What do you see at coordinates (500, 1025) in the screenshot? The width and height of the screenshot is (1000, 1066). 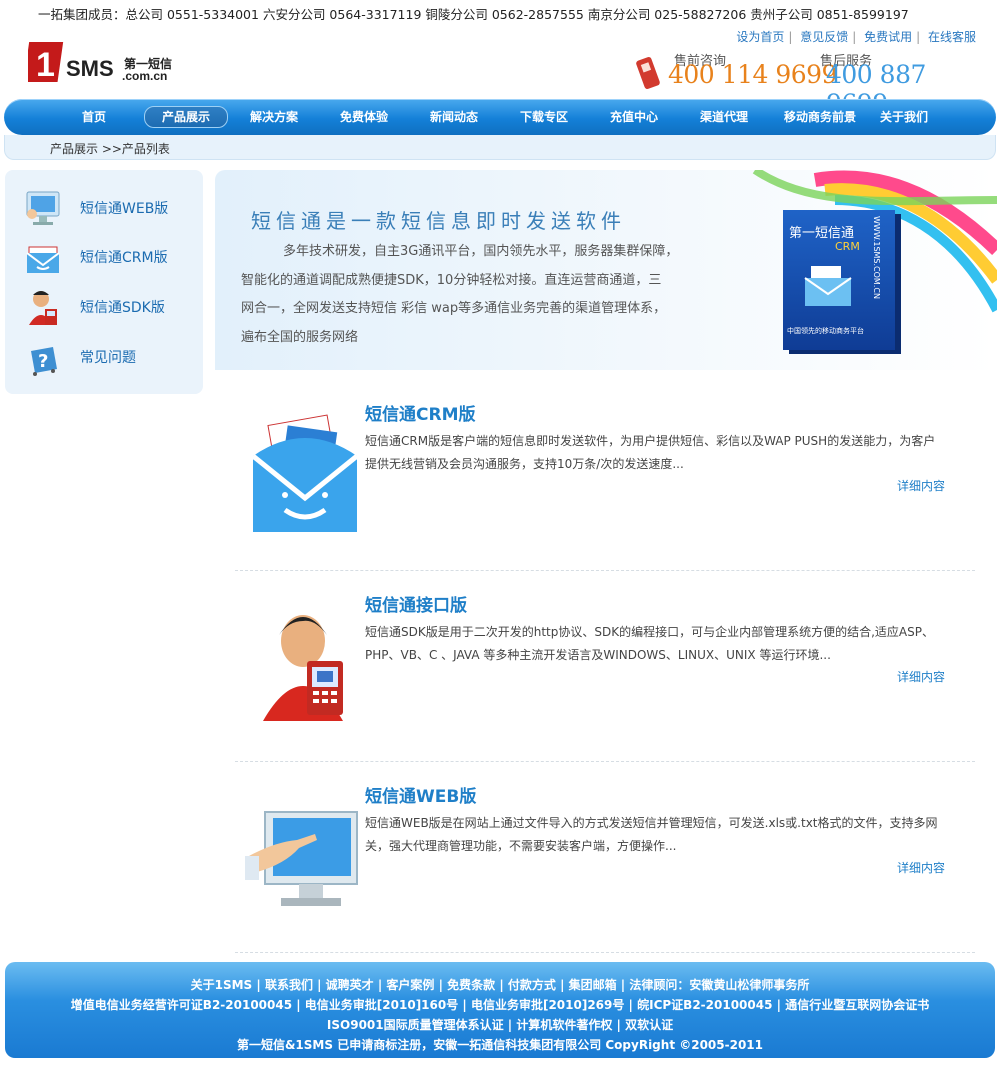 I see `footer-certs: ISO9001国际质量管理体系认证 | 计算机软件著作权 | 双软认证` at bounding box center [500, 1025].